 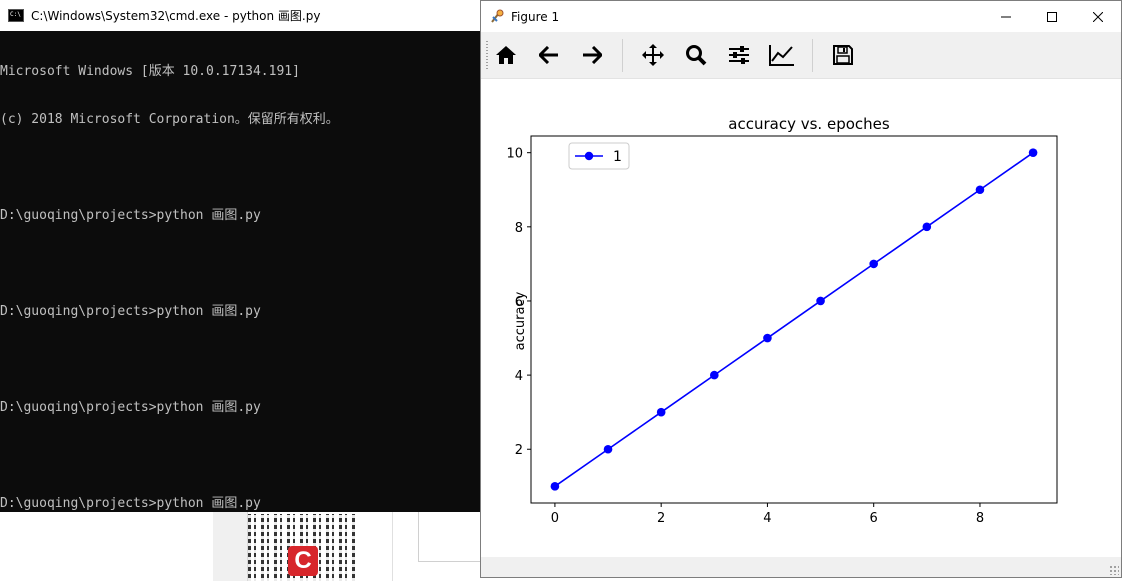 I want to click on floppy-disk-icon, so click(x=843, y=55).